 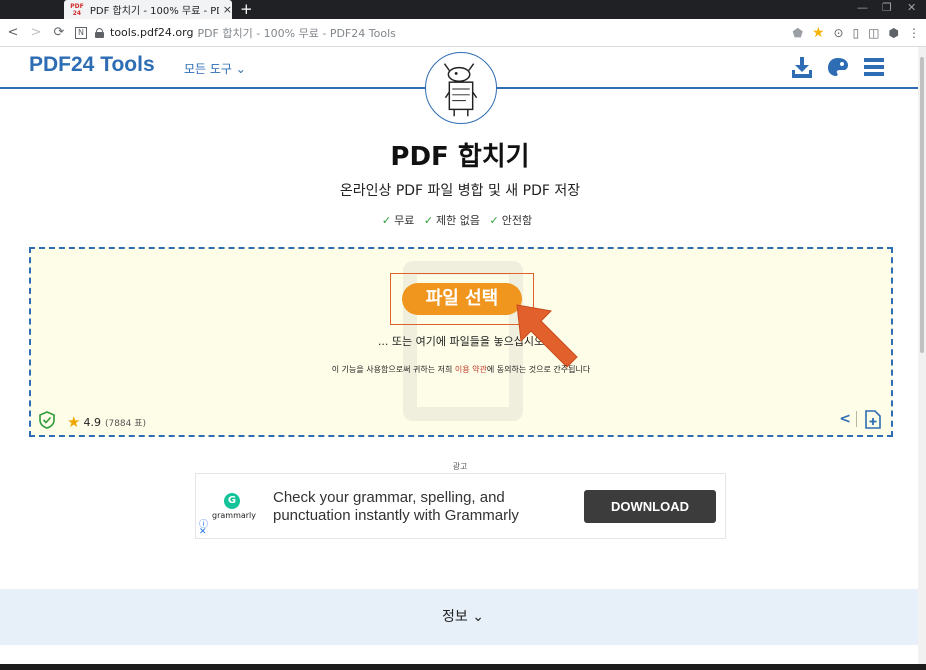 I want to click on feature-list: ✓ 무료 ✓ 제한 없음 ✓ 안전함, so click(x=460, y=220).